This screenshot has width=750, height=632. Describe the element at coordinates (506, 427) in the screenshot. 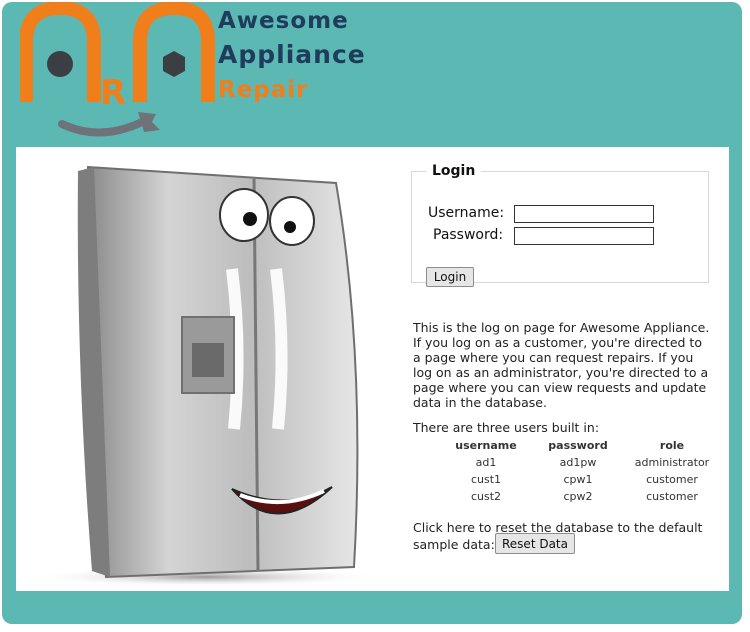

I see `users-intro: There are three users built in:` at that location.